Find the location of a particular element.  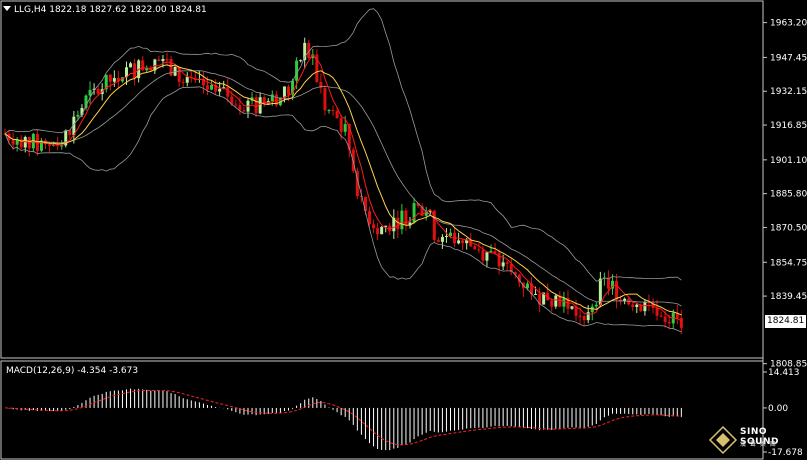

symbol-label: LLG,H4 is located at coordinates (30, 10).